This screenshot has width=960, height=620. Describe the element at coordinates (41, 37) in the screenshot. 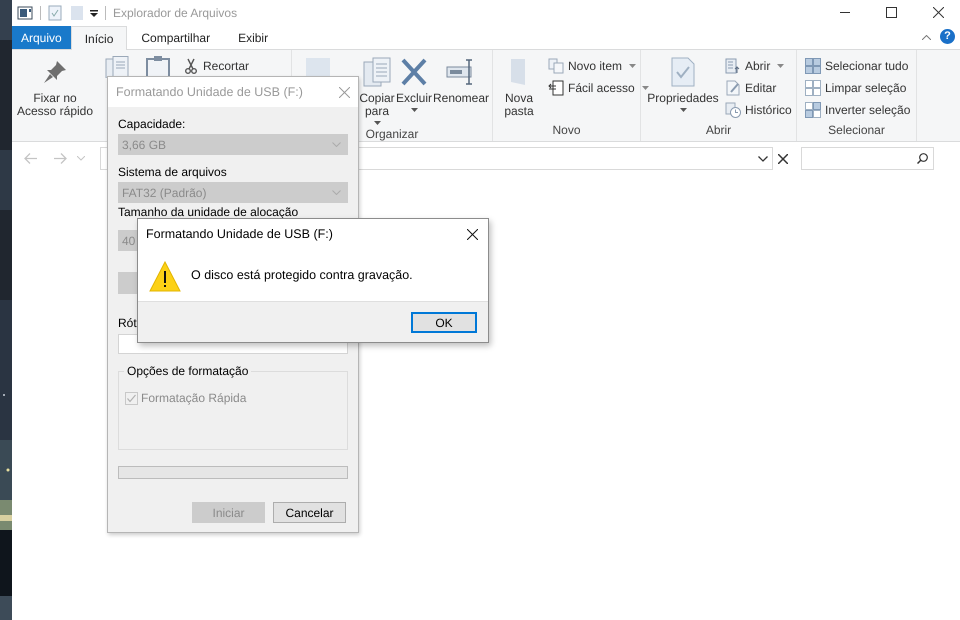

I see `ribbon-tab: Arquivo` at that location.